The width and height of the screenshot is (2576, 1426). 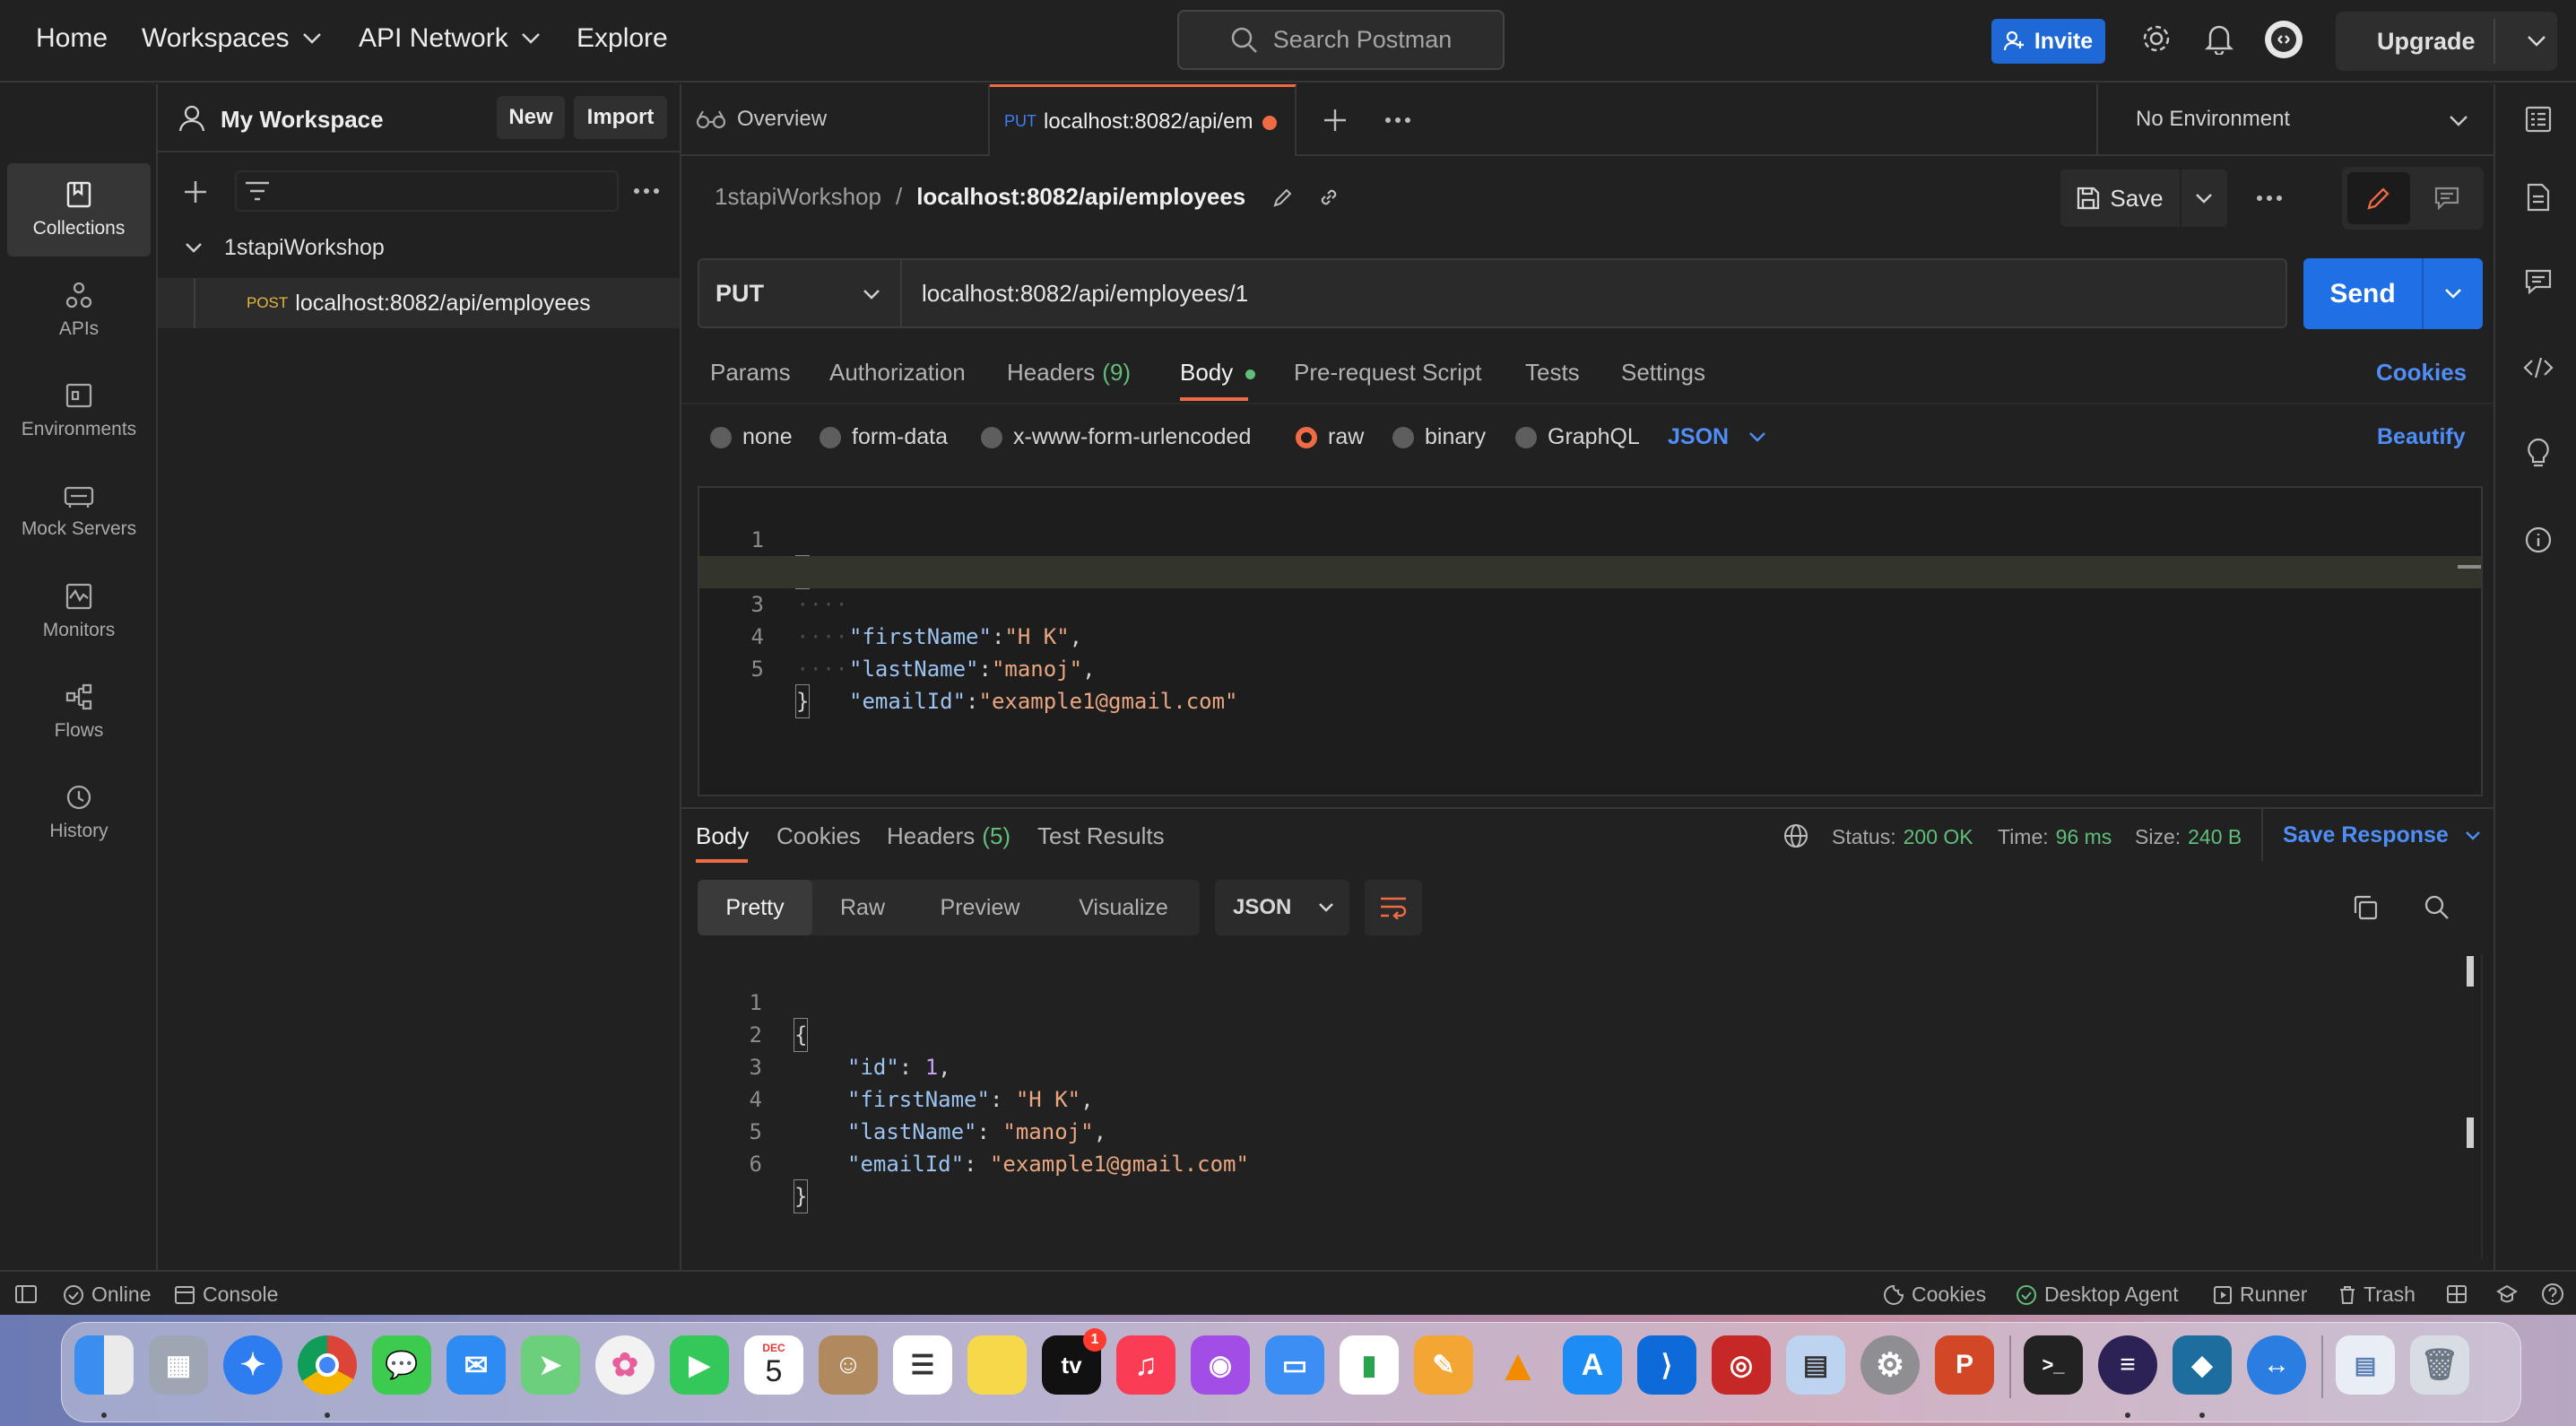 I want to click on nav-workspaces: Workspaces, so click(x=232, y=38).